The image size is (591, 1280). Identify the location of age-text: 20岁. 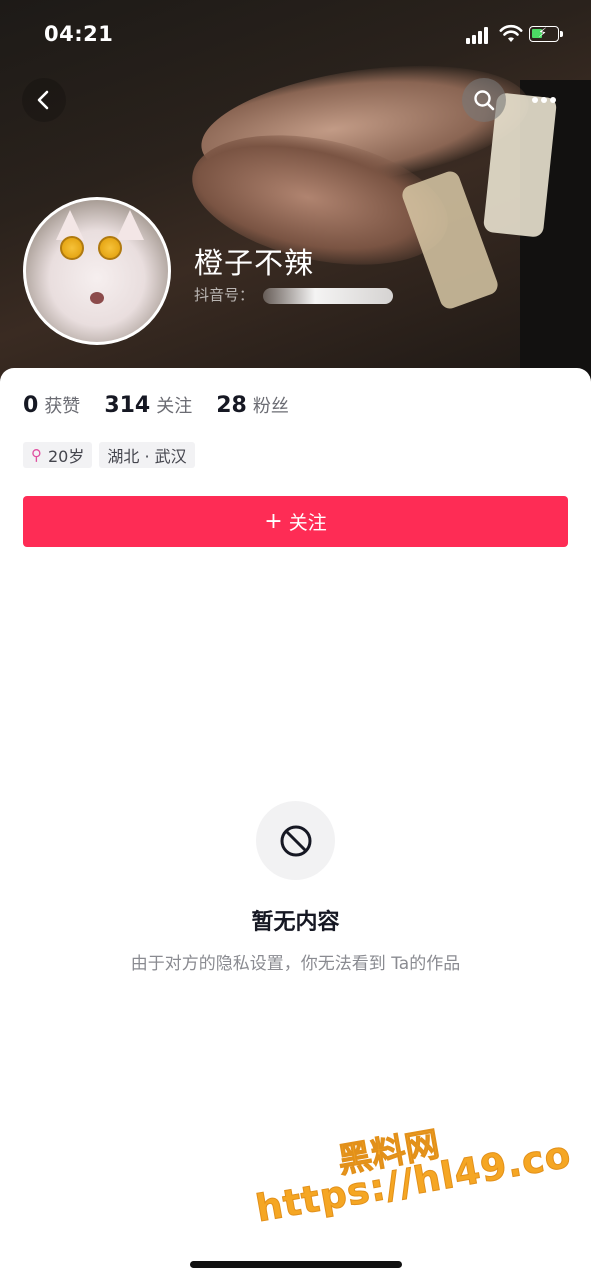
(66, 456).